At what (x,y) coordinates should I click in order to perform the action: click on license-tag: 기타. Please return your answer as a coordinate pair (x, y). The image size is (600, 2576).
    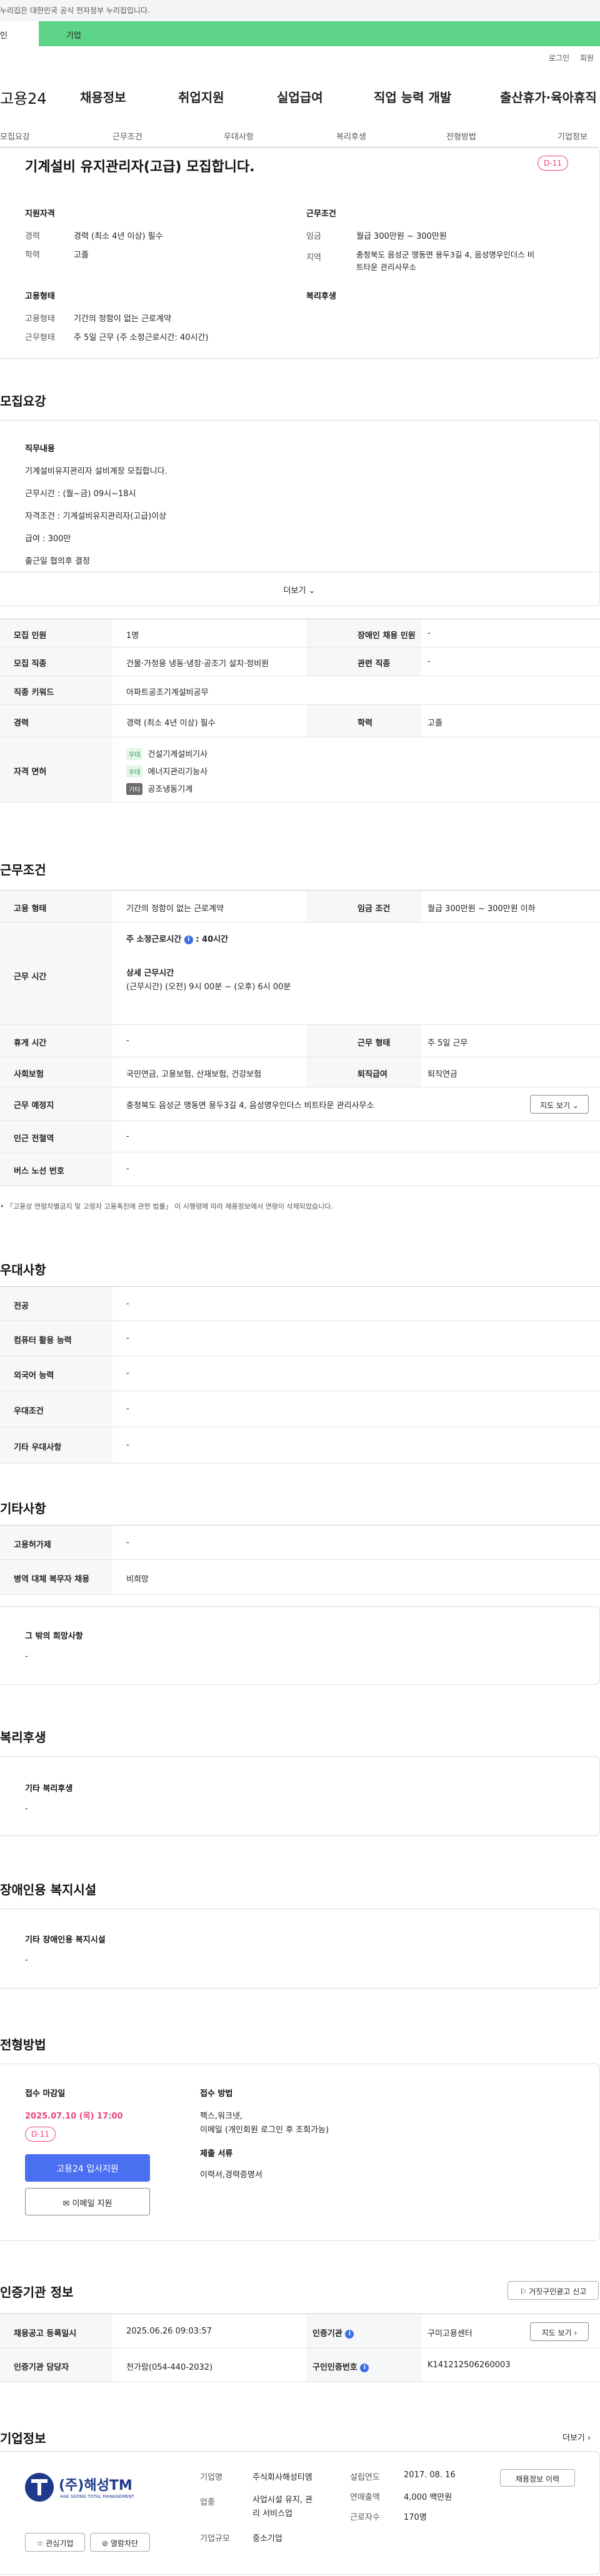
    Looking at the image, I should click on (134, 789).